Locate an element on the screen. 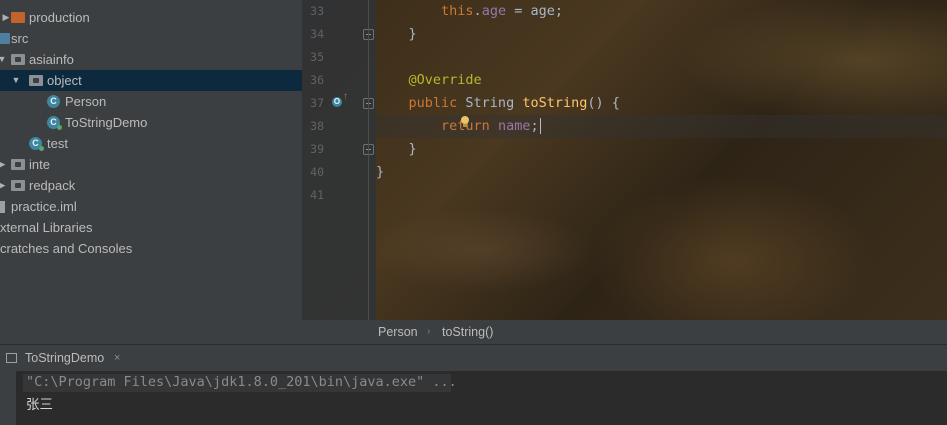  annotation-override: @Override is located at coordinates (445, 80).